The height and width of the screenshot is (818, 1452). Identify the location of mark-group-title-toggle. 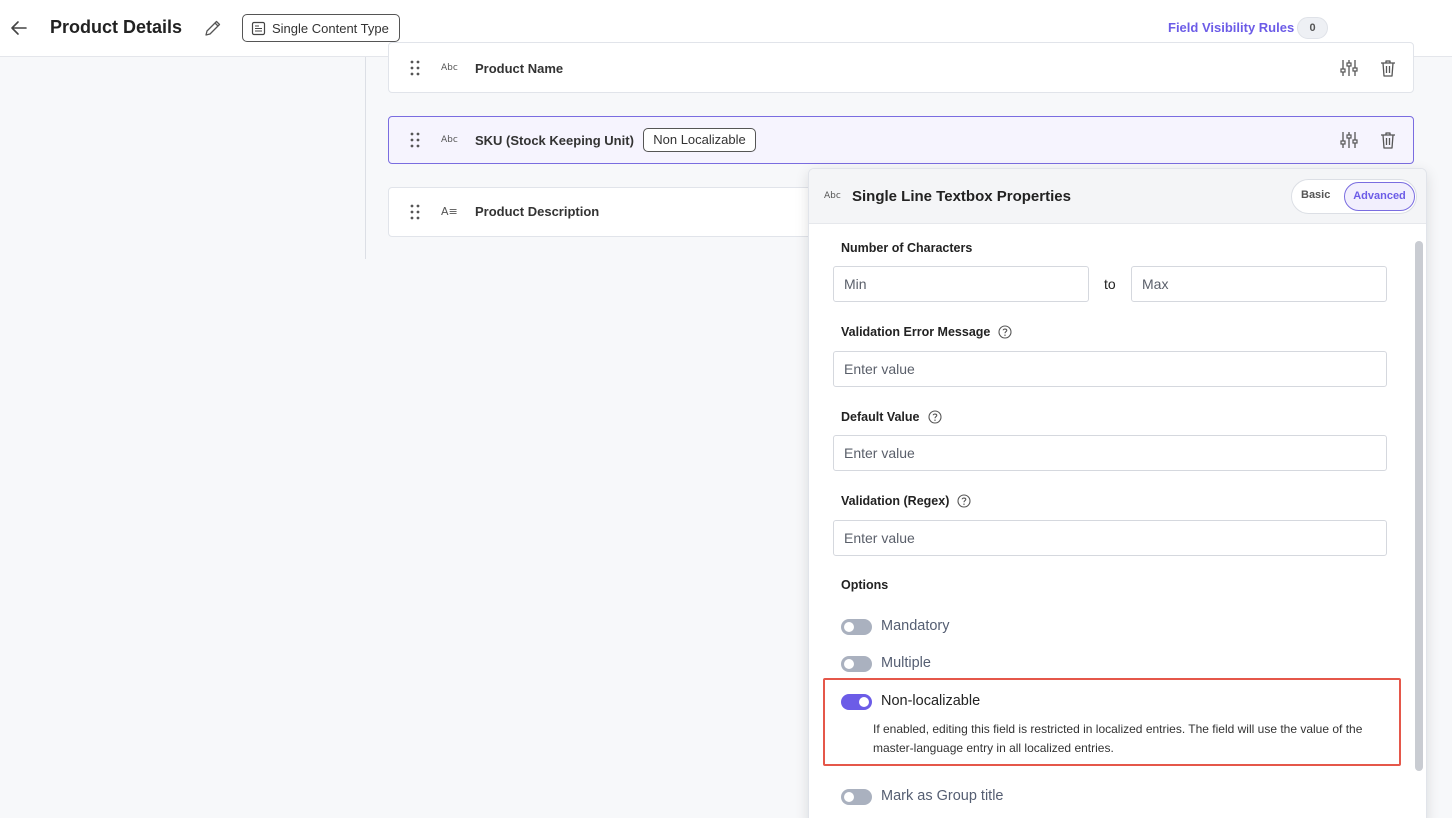
(856, 797).